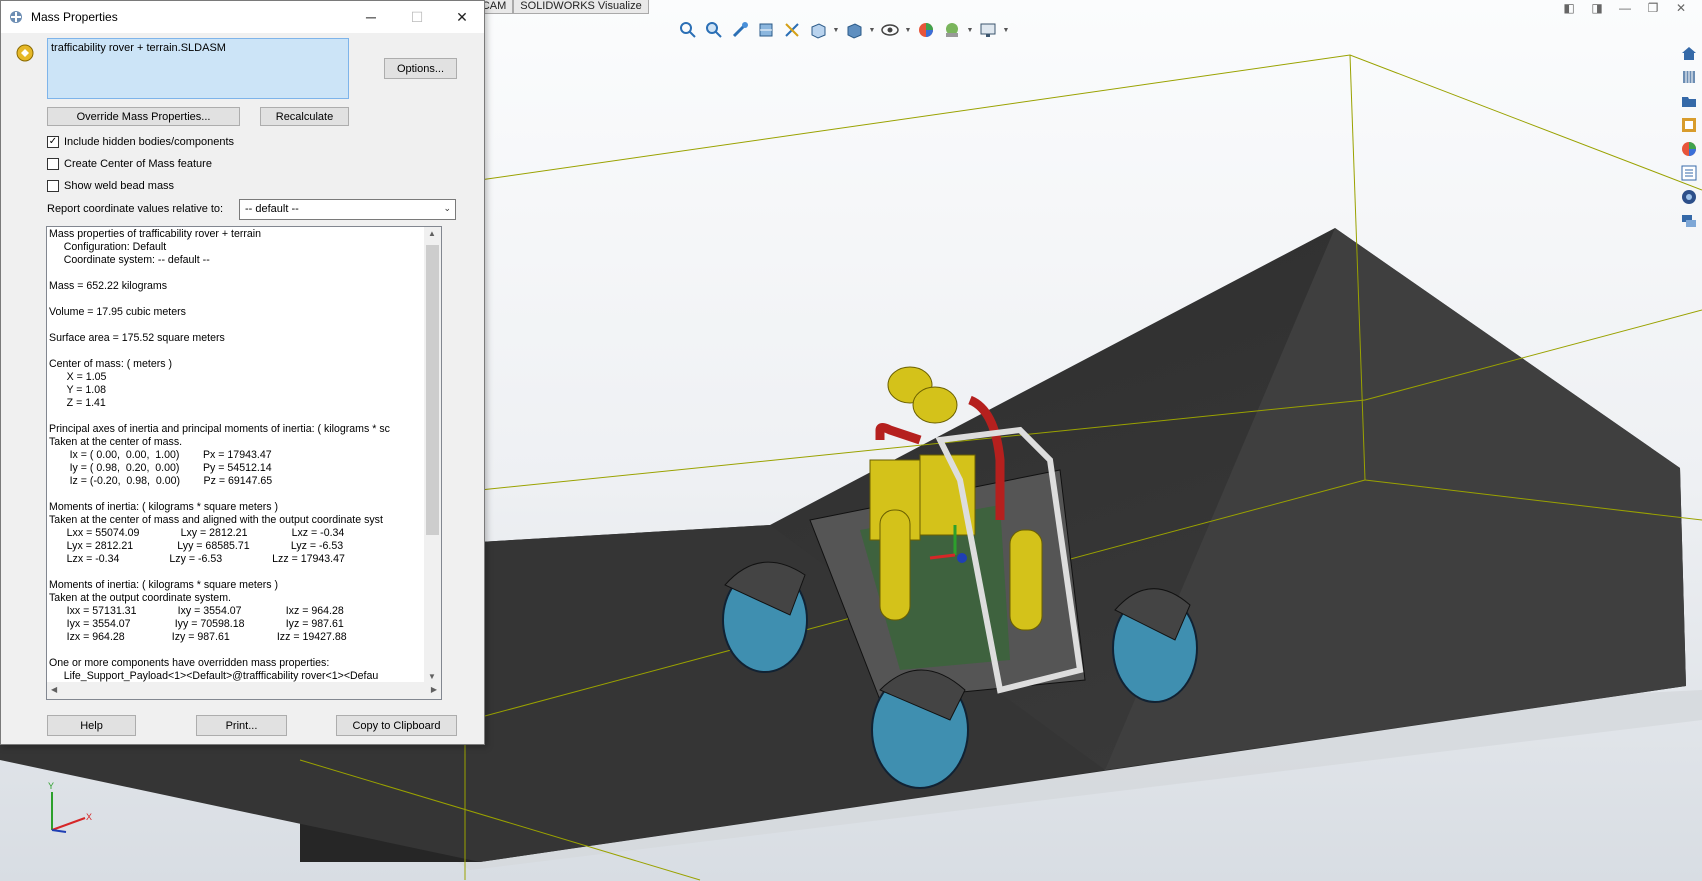 This screenshot has width=1702, height=881. Describe the element at coordinates (53, 142) in the screenshot. I see `include-hidden-checkbox: ✓` at that location.